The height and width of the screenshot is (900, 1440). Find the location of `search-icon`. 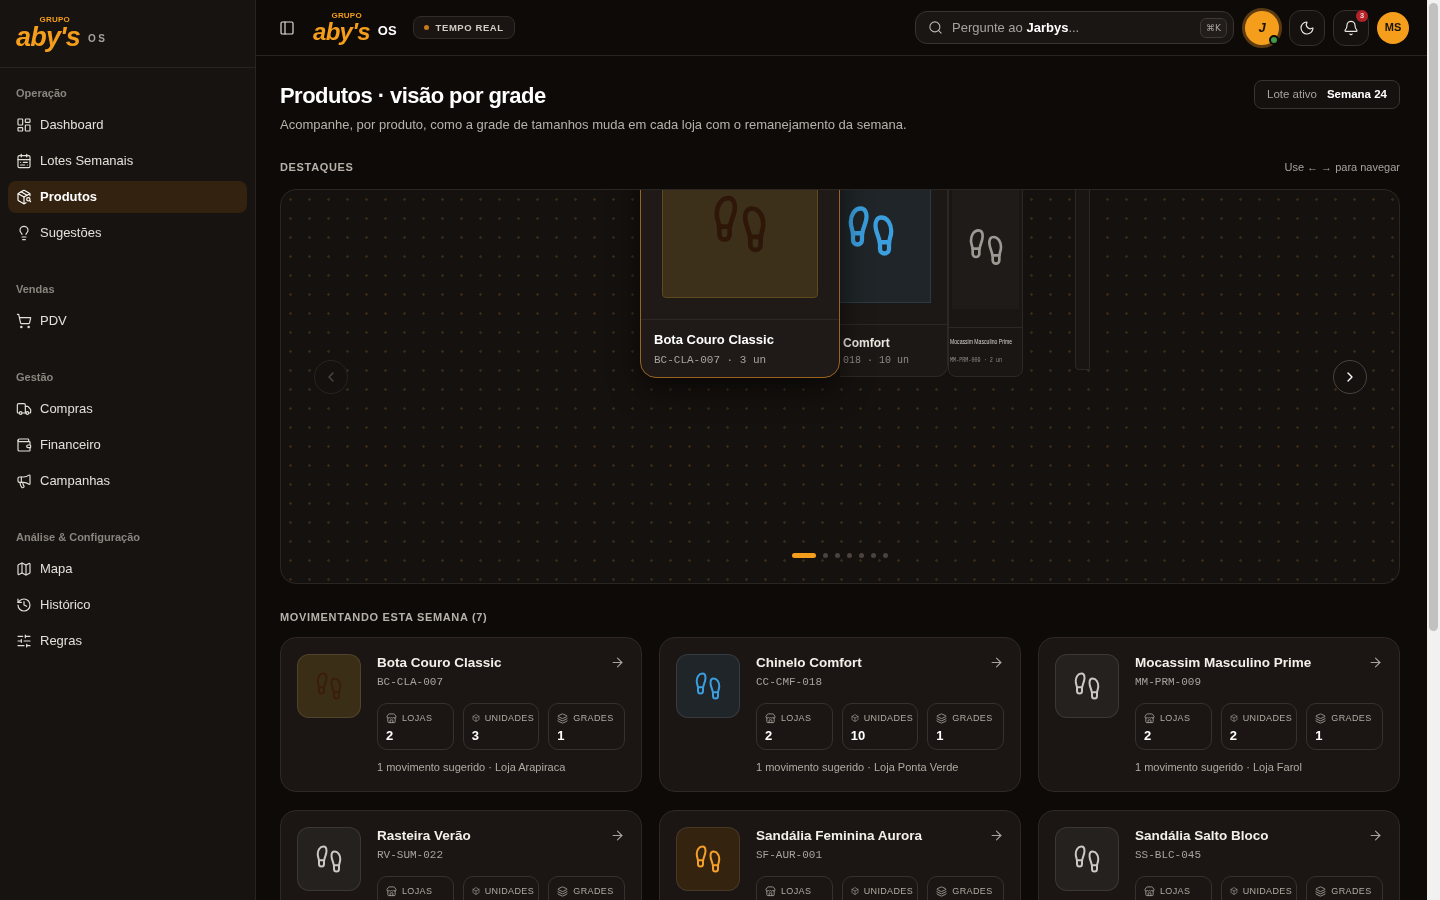

search-icon is located at coordinates (935, 27).